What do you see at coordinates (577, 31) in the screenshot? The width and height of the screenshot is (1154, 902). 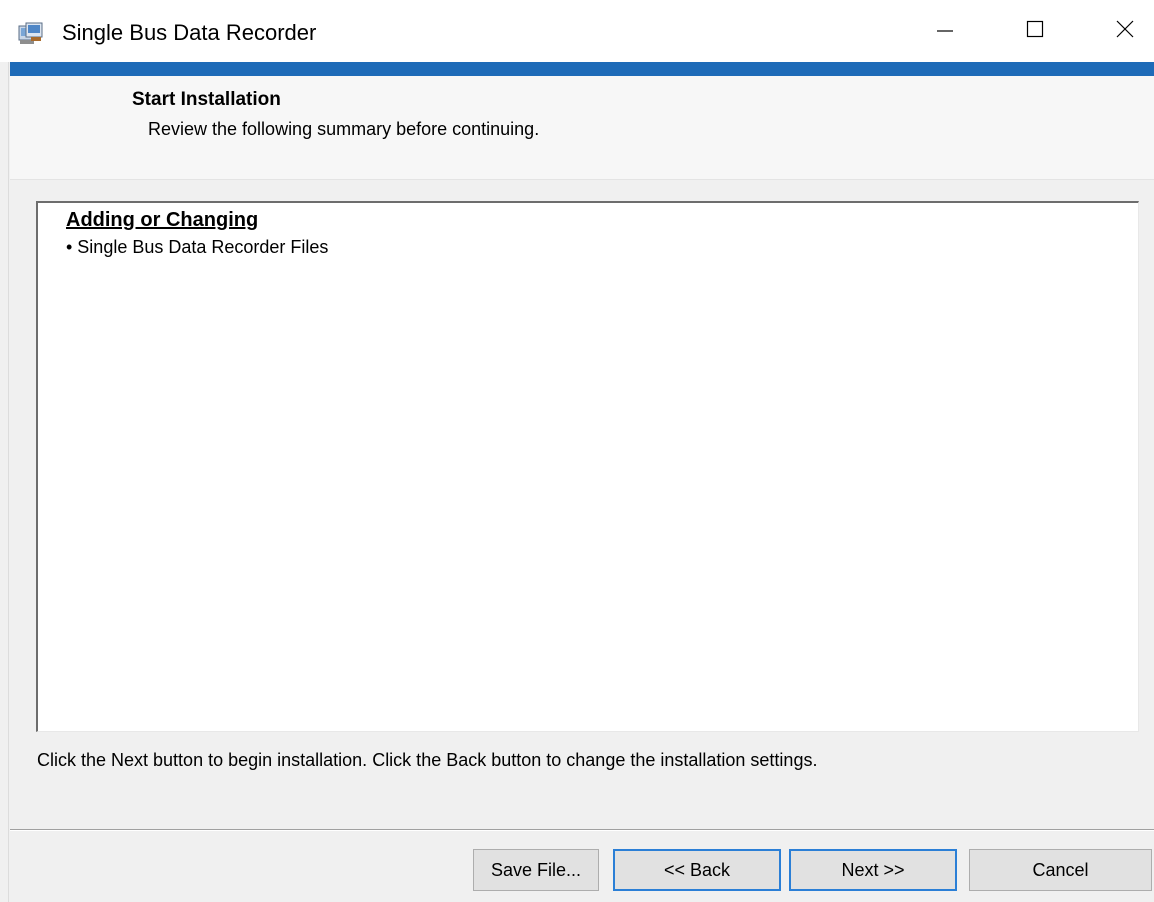 I see `title-bar: Single Bus Data Recorder` at bounding box center [577, 31].